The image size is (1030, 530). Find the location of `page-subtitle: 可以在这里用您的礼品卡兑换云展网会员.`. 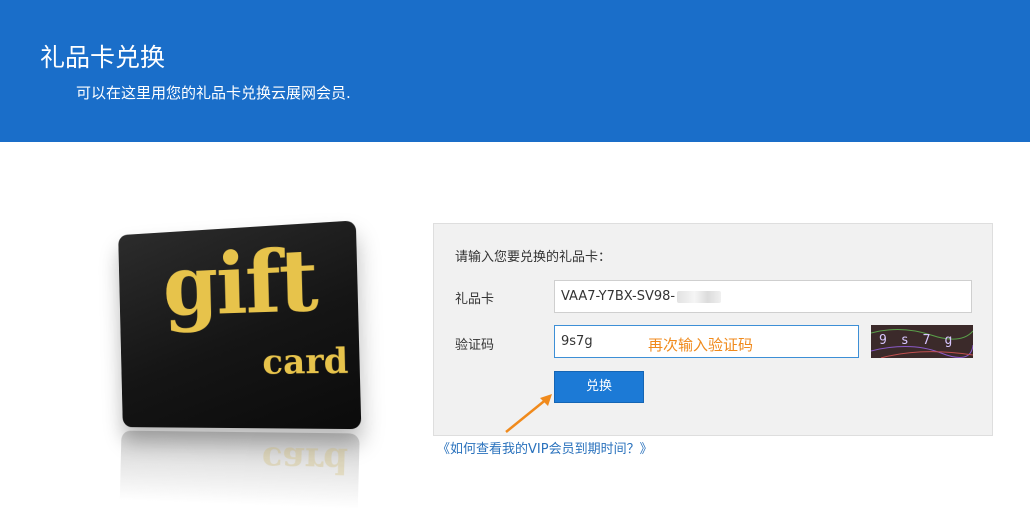

page-subtitle: 可以在这里用您的礼品卡兑换云展网会员. is located at coordinates (213, 92).